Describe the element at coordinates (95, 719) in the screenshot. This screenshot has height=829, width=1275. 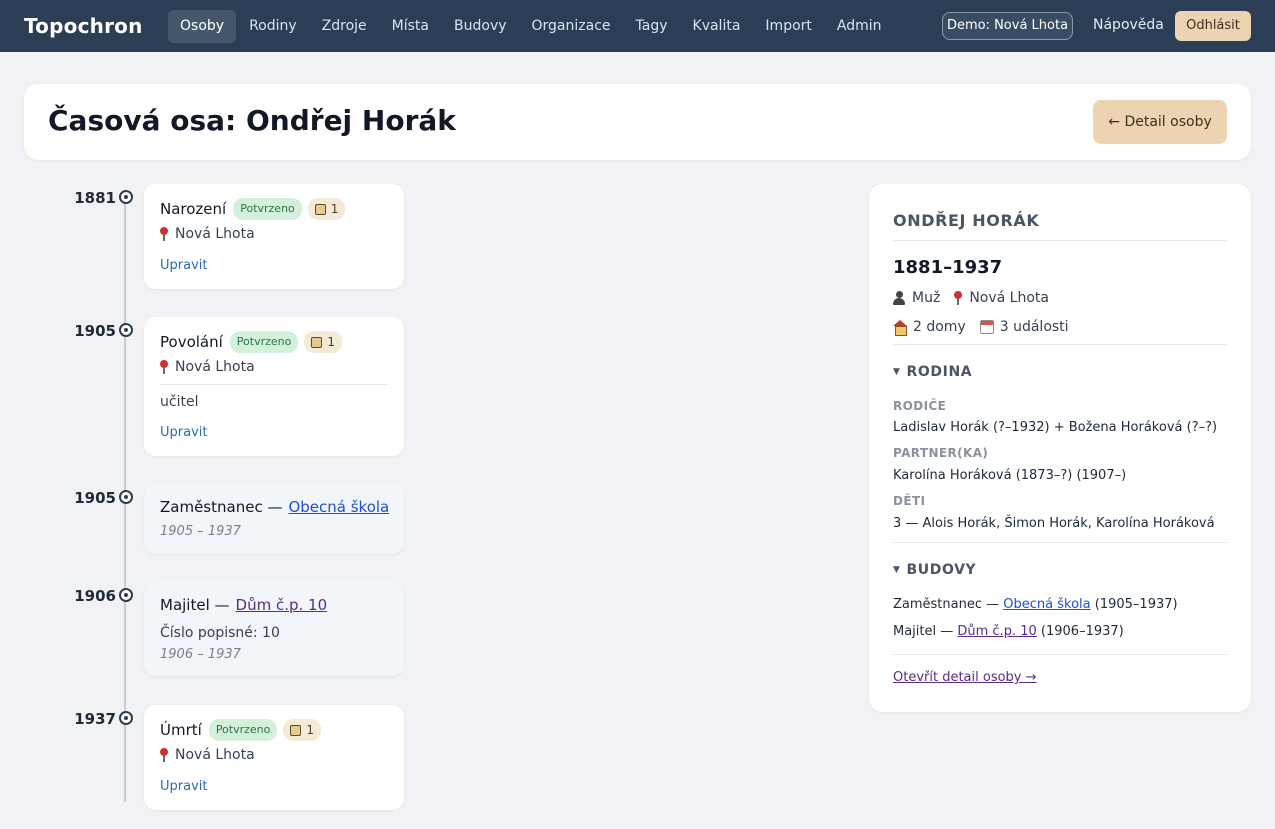
I see `timeline-year: 1937` at that location.